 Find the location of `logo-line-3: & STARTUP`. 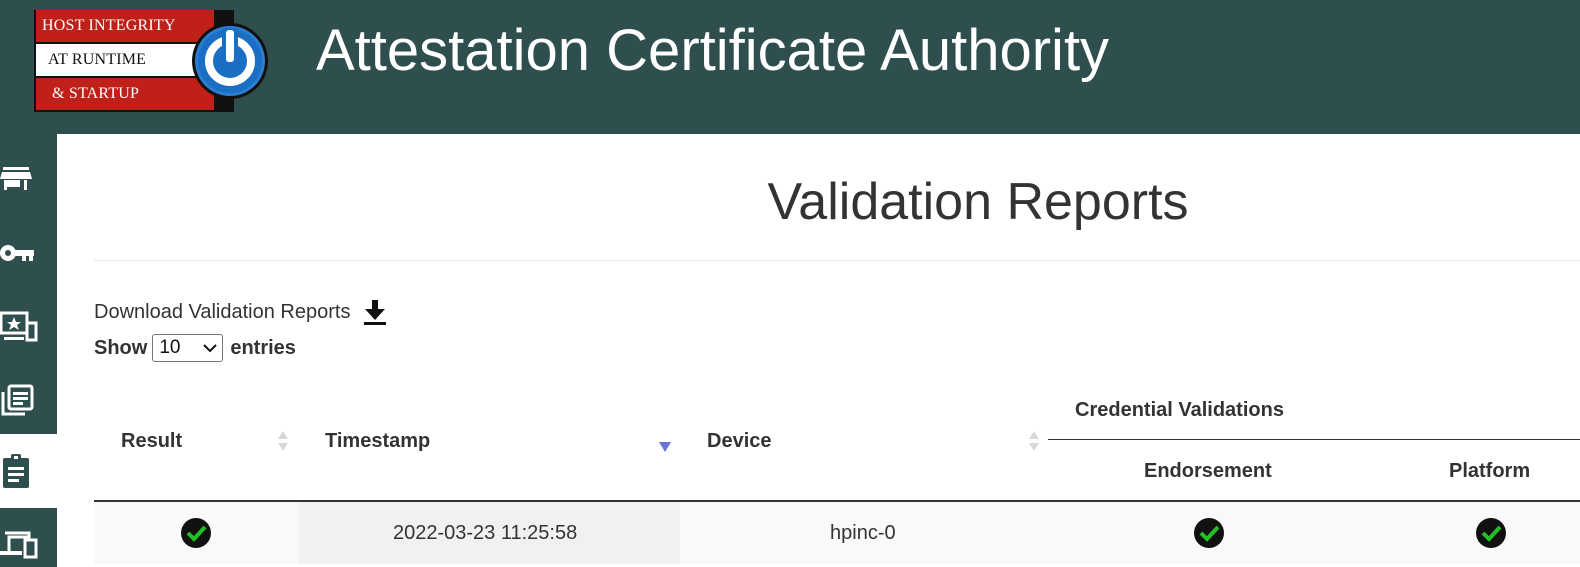

logo-line-3: & STARTUP is located at coordinates (125, 94).